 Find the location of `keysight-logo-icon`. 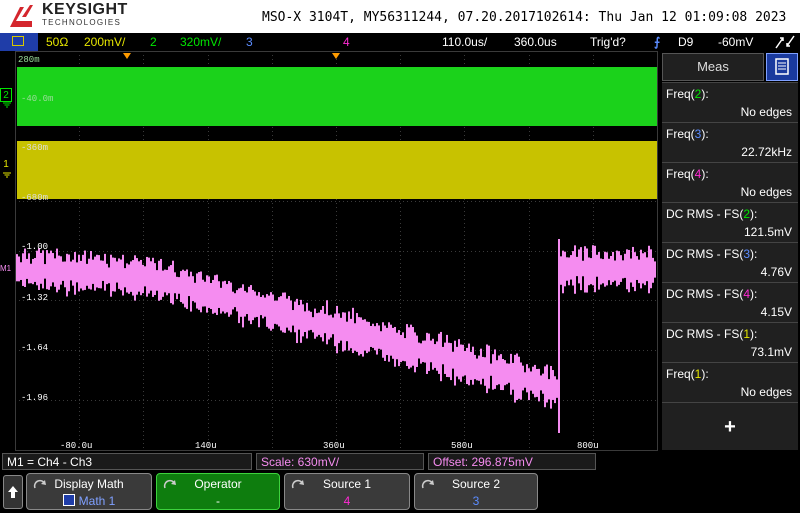

keysight-logo-icon is located at coordinates (21, 16).